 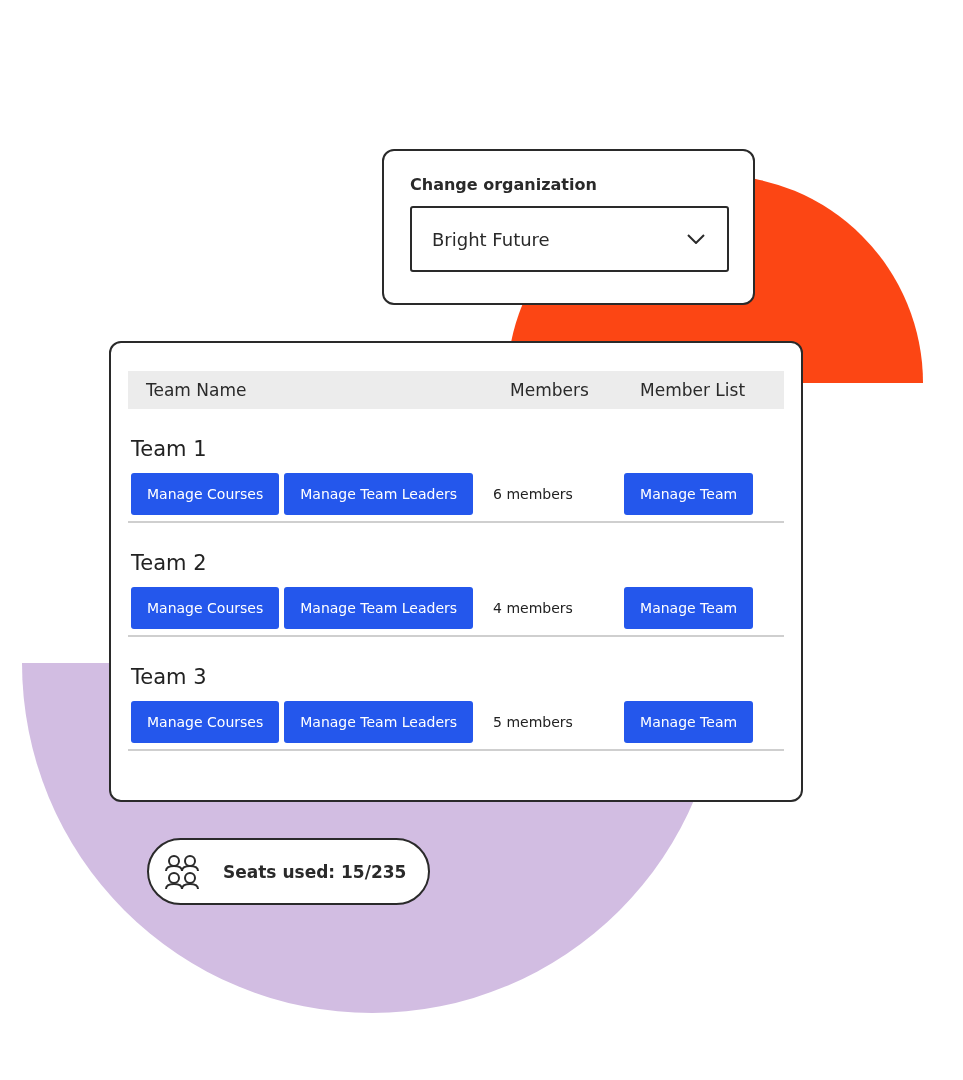 What do you see at coordinates (533, 608) in the screenshot?
I see `member-count: 4 members` at bounding box center [533, 608].